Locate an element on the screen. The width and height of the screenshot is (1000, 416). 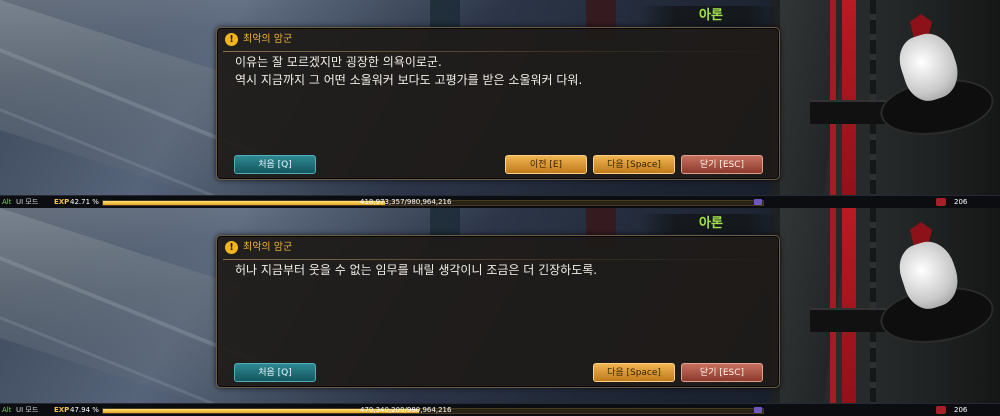
previous-button: 이전 [E] is located at coordinates (546, 164).